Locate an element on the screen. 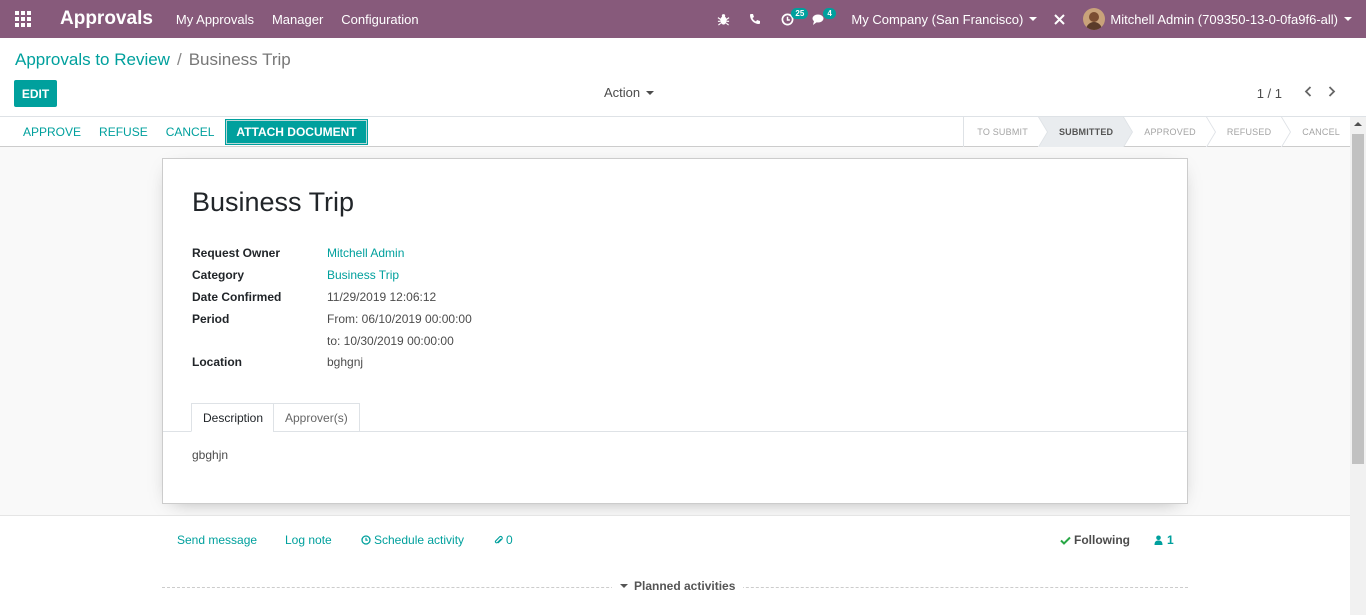 The width and height of the screenshot is (1366, 615). description-content: gbghjn is located at coordinates (210, 455).